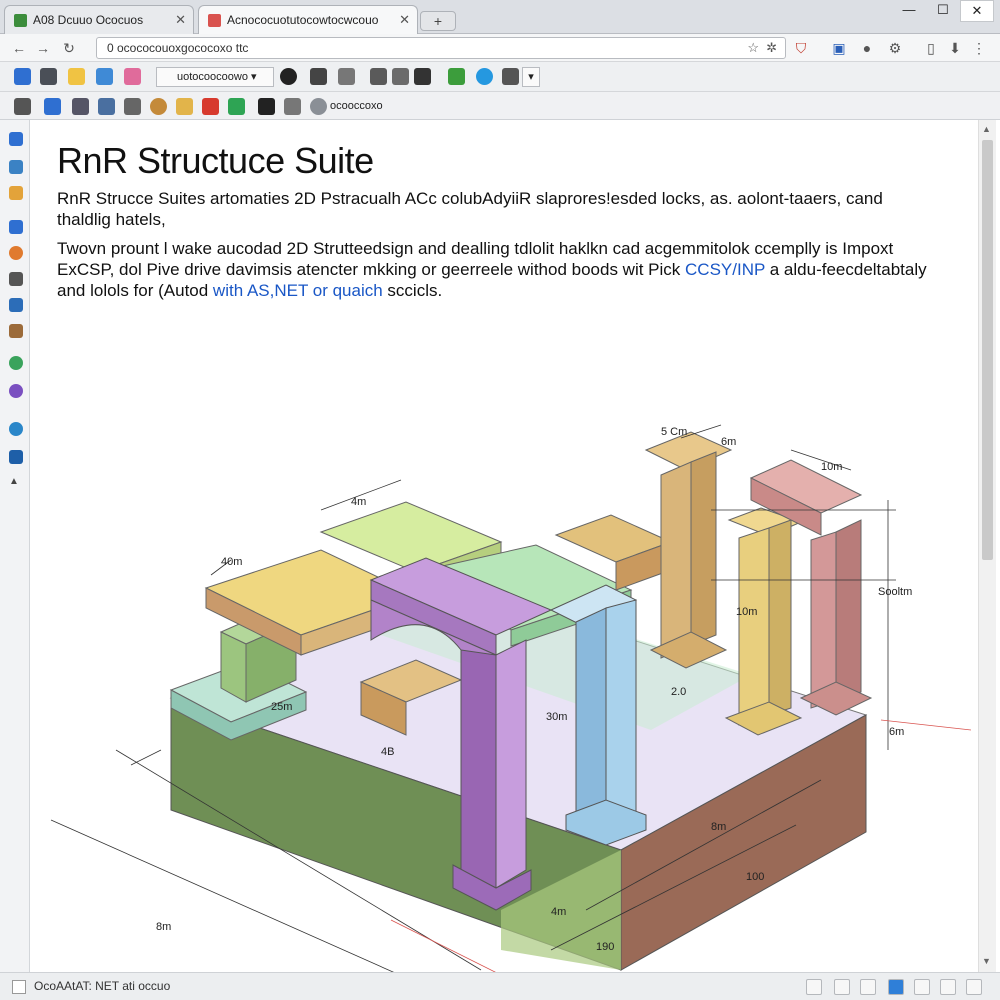 The height and width of the screenshot is (1000, 1000). I want to click on stop-icon, so click(318, 76).